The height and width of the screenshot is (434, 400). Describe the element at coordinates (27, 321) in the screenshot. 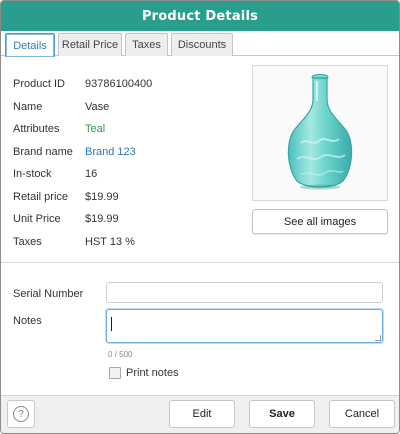

I see `notes-label: Notes` at that location.